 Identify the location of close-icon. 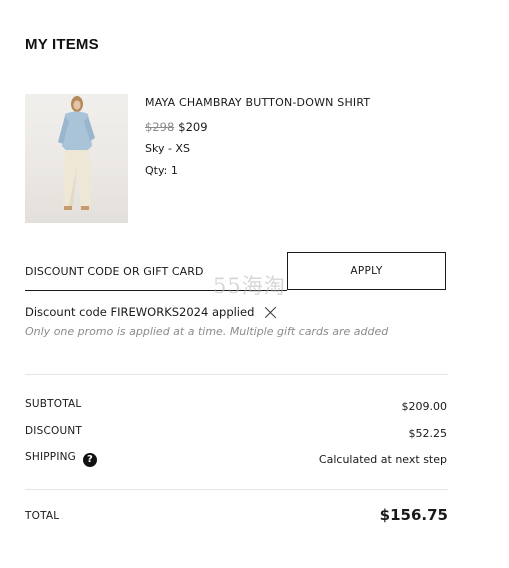
(270, 312).